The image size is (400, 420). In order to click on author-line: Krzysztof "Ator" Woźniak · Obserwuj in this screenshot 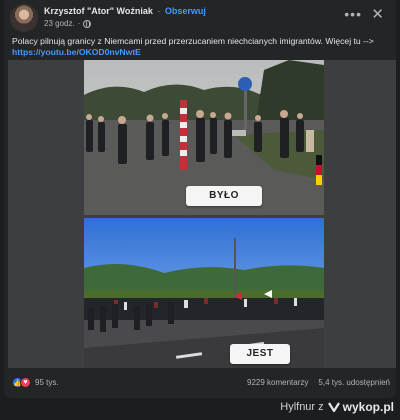, I will do `click(125, 11)`.